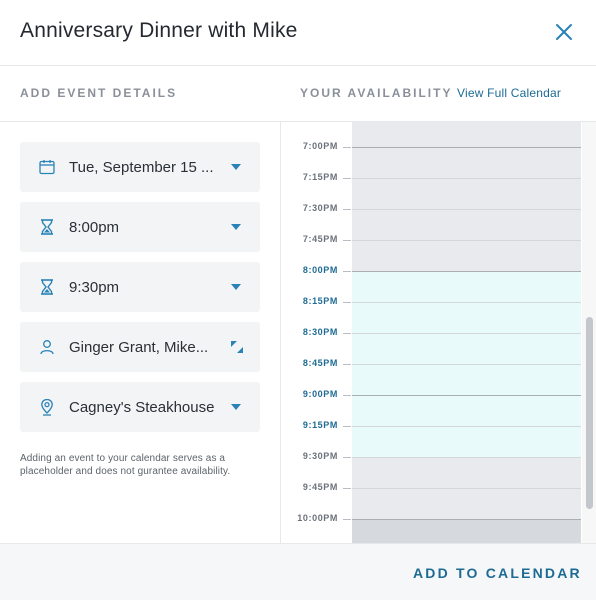 The height and width of the screenshot is (600, 596). Describe the element at coordinates (431, 394) in the screenshot. I see `time-slot-row: 9:00PM` at that location.